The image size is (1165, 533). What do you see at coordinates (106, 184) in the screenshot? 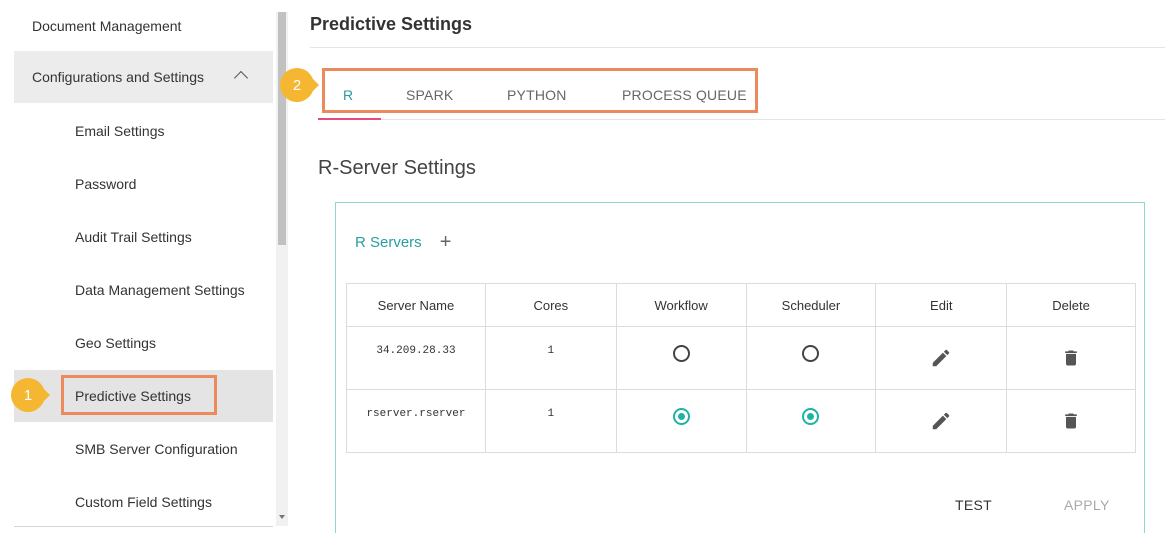
I see `sidebar-item-label: Password` at bounding box center [106, 184].